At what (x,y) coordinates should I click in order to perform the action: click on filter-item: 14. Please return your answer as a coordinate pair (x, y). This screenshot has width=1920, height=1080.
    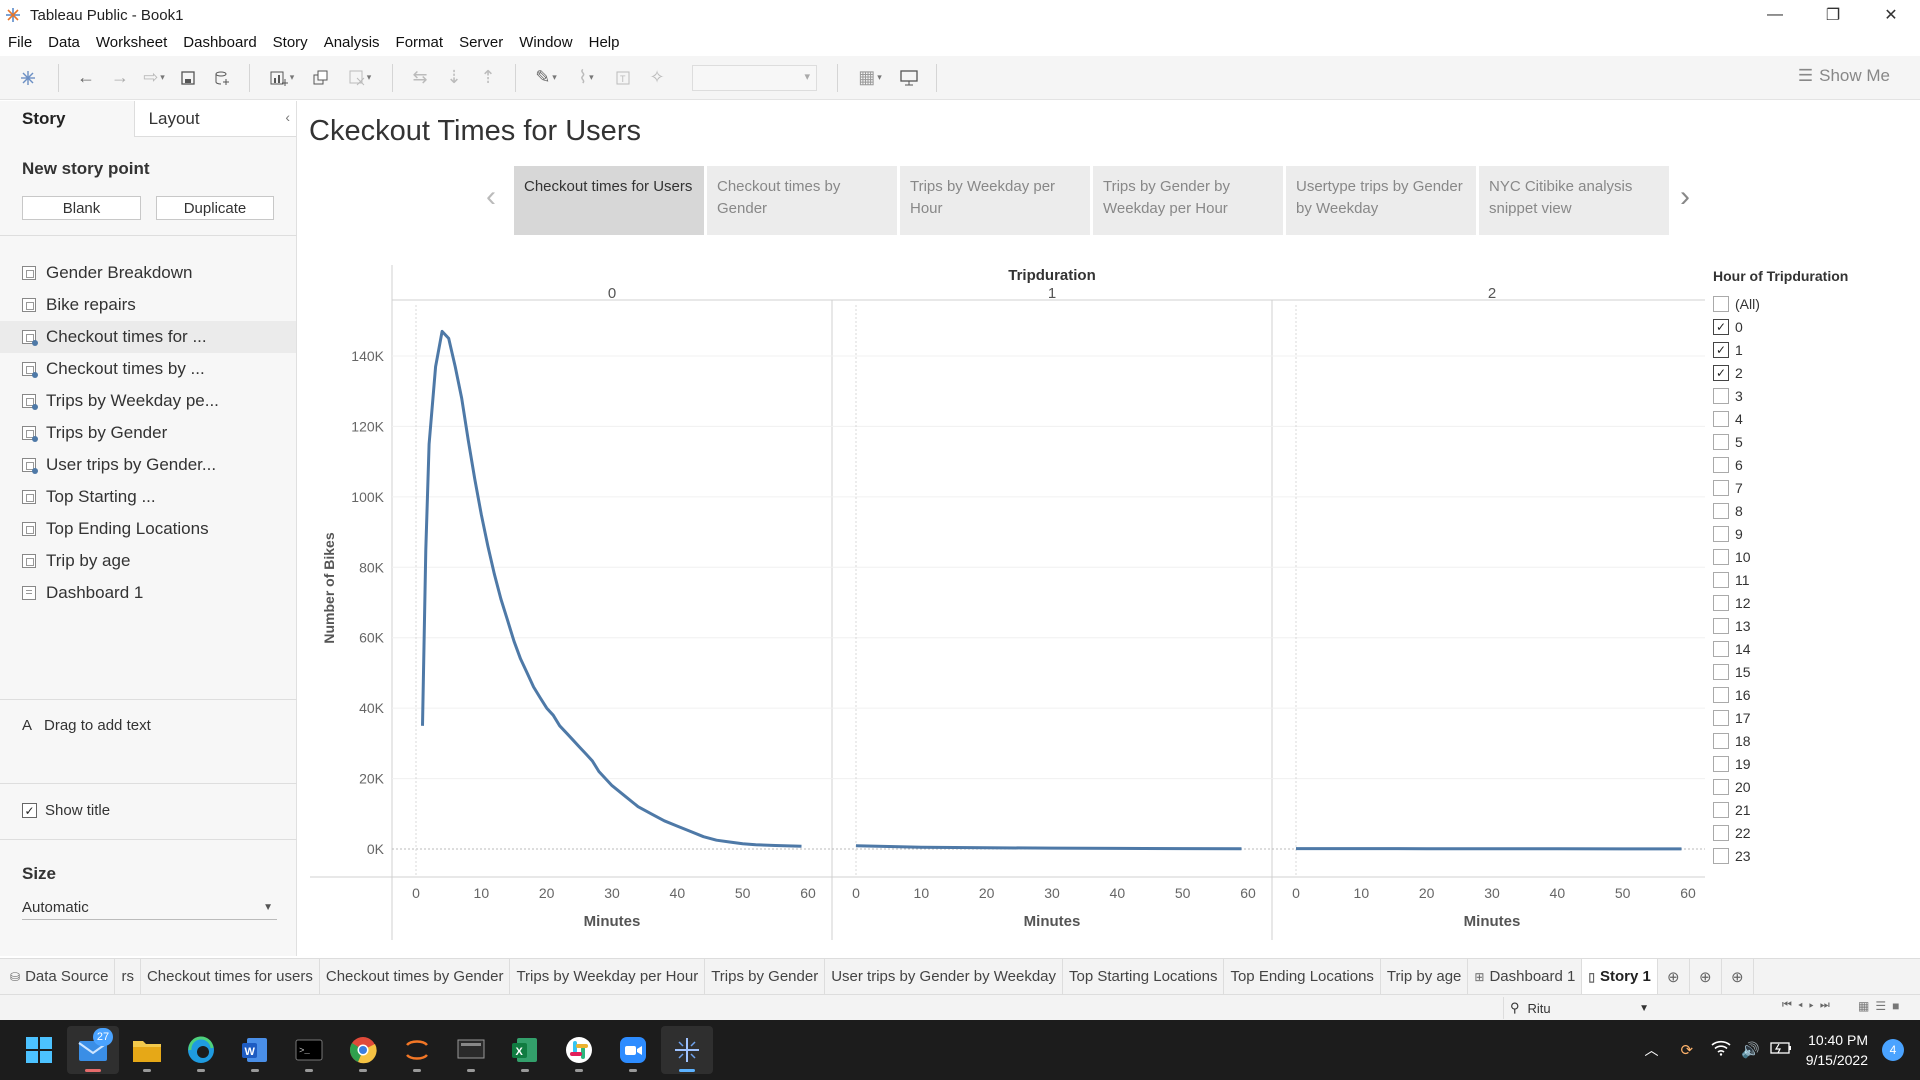
    Looking at the image, I should click on (1808, 648).